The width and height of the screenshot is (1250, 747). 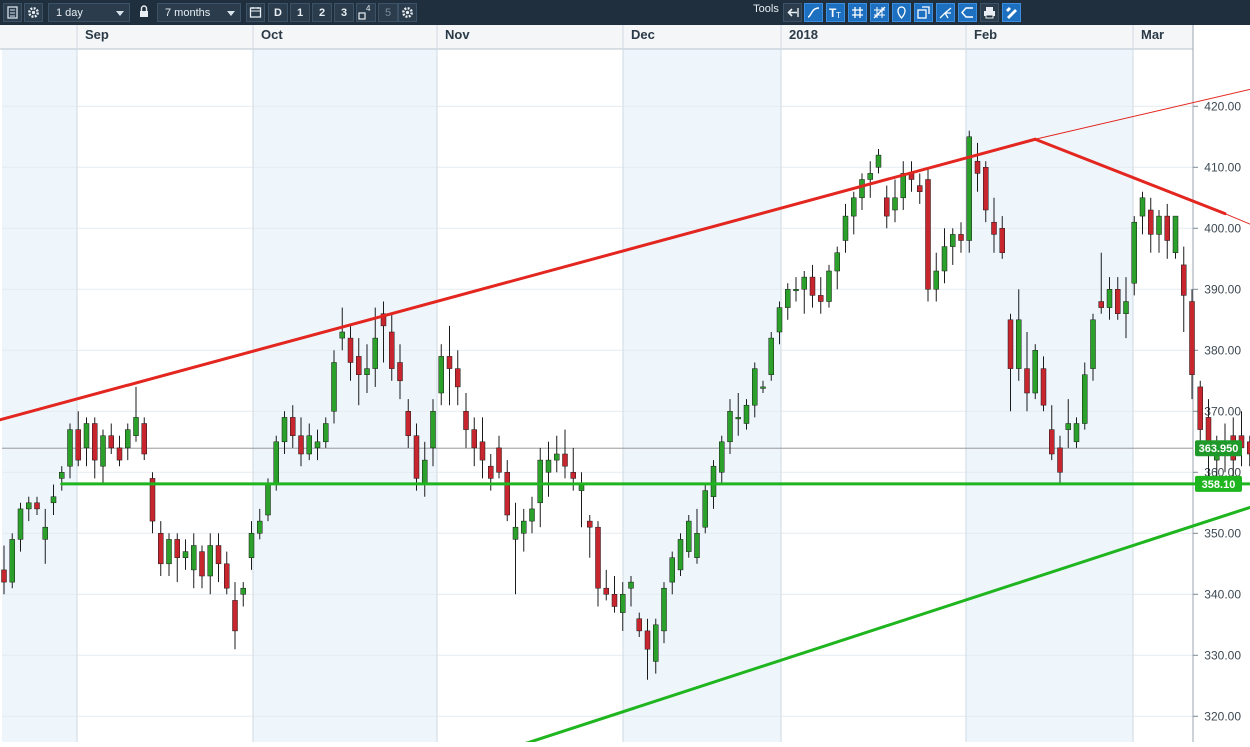 What do you see at coordinates (322, 12) in the screenshot?
I see `period-2-button: 2` at bounding box center [322, 12].